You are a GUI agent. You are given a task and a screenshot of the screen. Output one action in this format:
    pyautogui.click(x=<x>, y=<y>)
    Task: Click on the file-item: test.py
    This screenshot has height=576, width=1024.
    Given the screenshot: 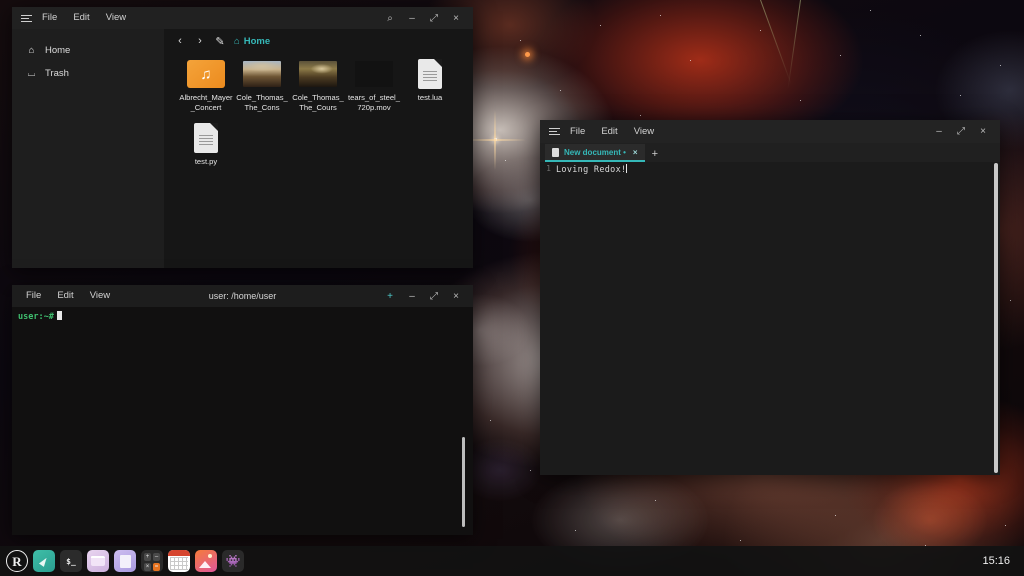 What is the action you would take?
    pyautogui.click(x=206, y=145)
    